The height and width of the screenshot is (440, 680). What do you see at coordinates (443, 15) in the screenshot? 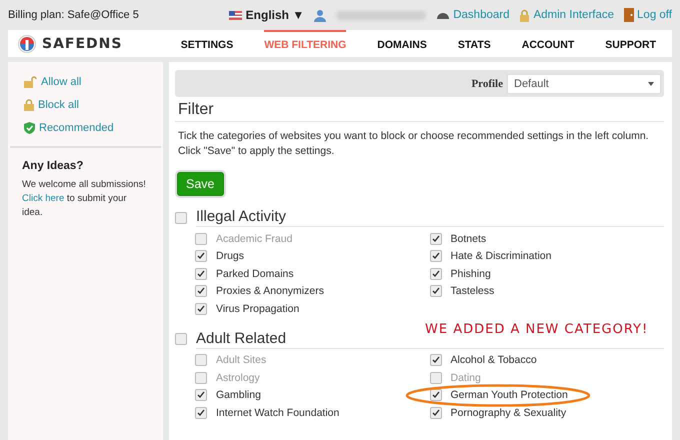
I see `gauge-icon` at bounding box center [443, 15].